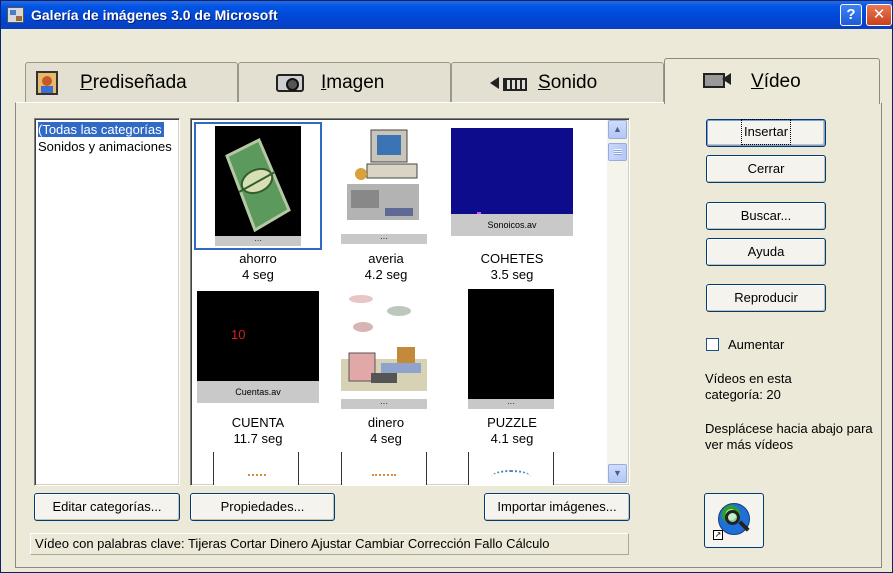 The image size is (893, 573). I want to click on tab-video: Vídeo, so click(772, 81).